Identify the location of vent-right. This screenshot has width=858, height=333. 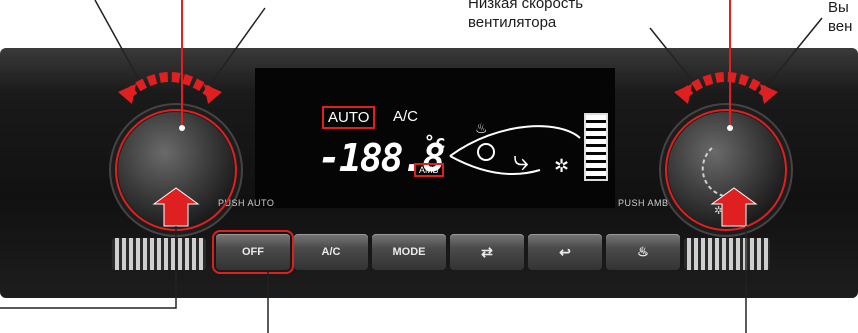
(727, 254).